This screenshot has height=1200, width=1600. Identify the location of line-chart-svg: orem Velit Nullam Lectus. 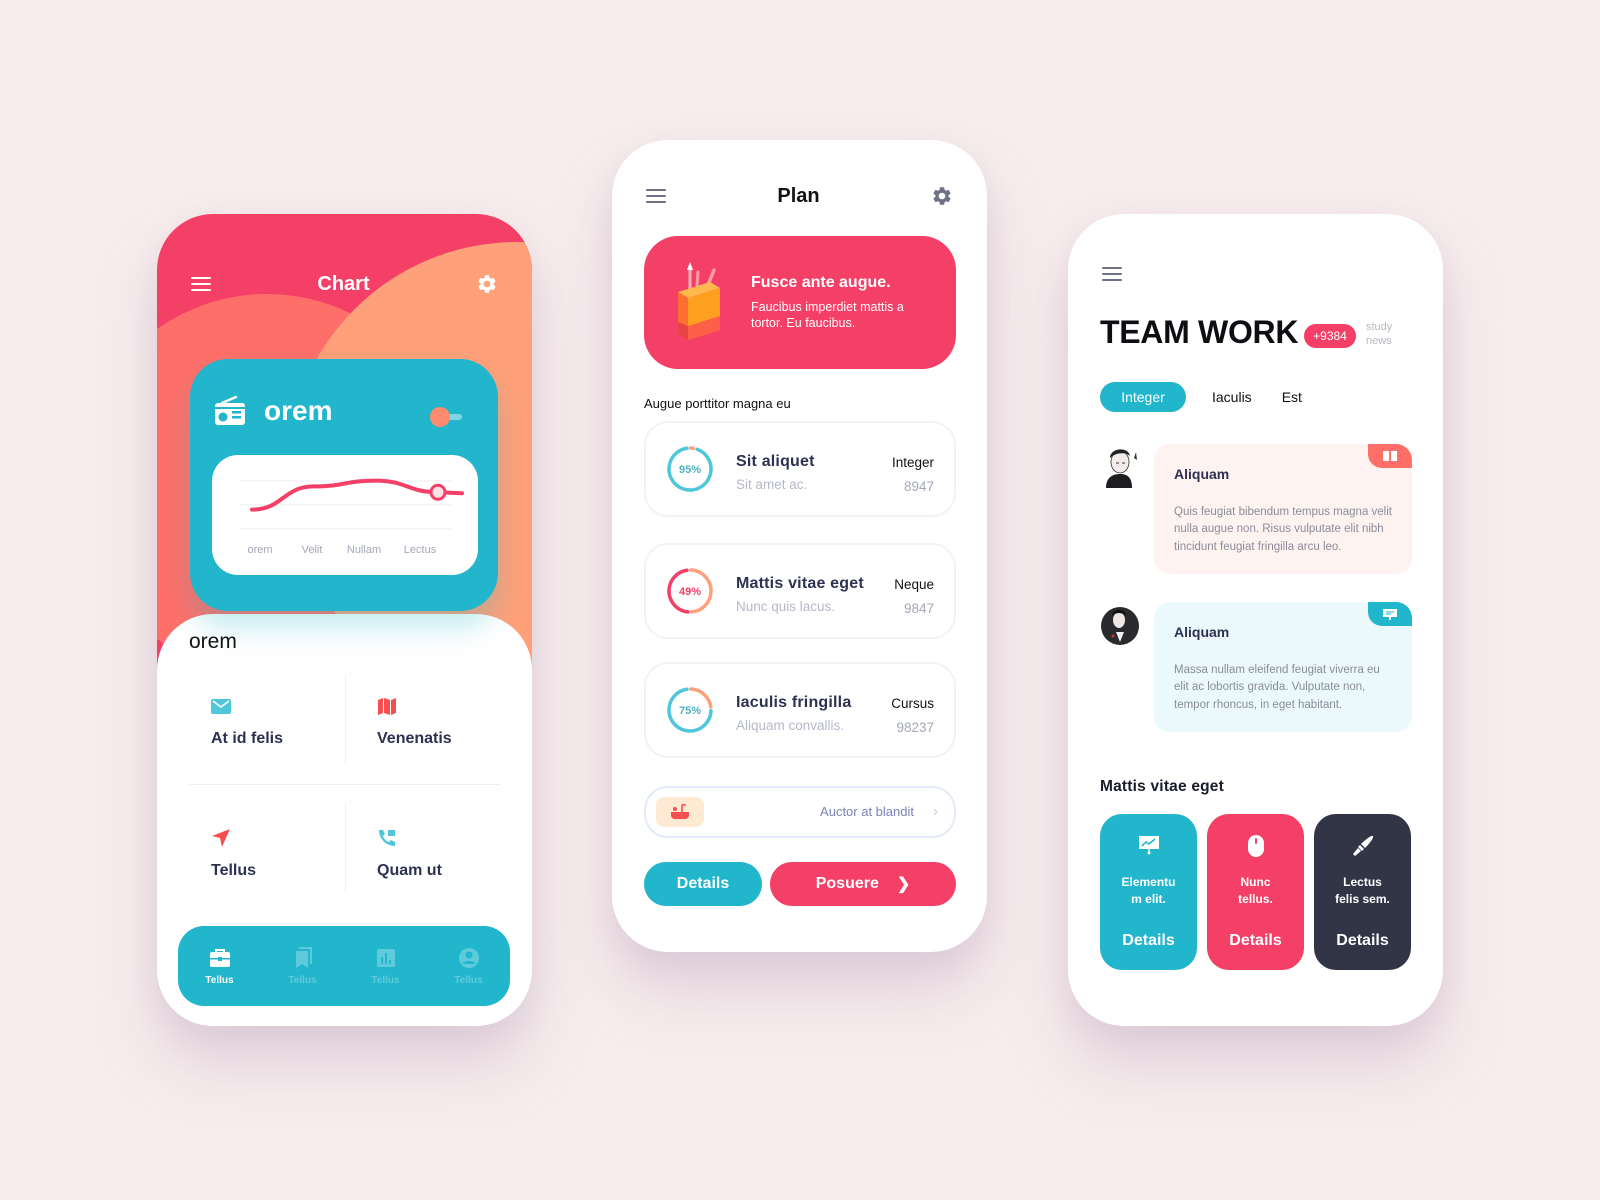
(352, 517).